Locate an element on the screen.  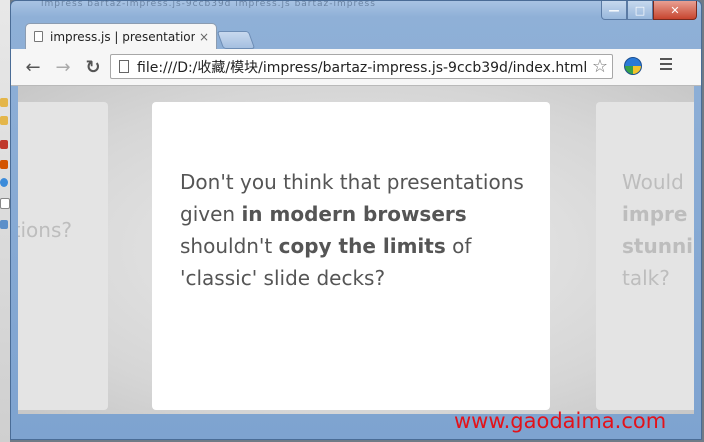
slide-text-line: talk? is located at coordinates (646, 278).